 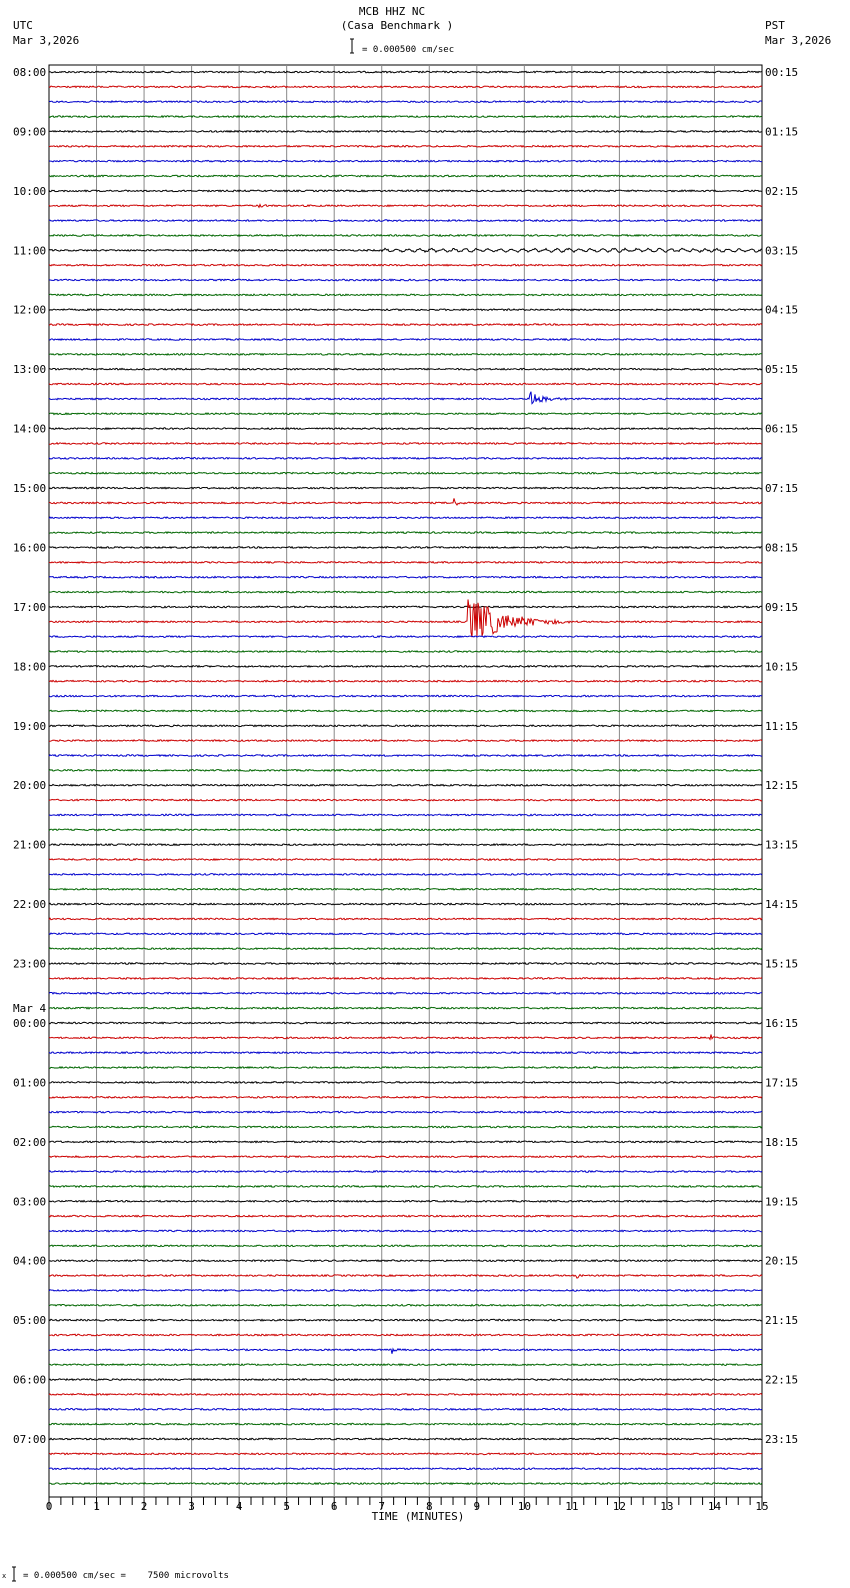 I want to click on utc-hour-label: 05:00, so click(x=29, y=1320).